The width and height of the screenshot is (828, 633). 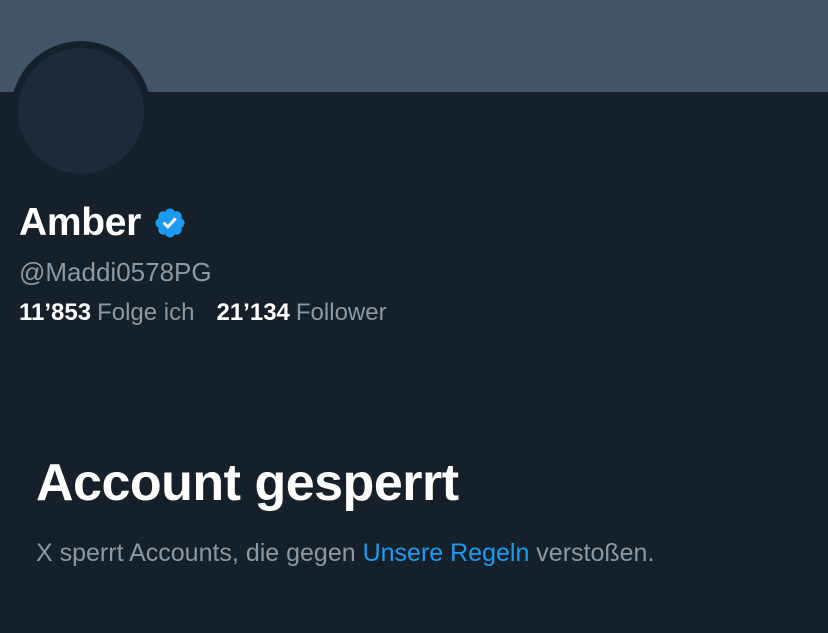 I want to click on followers-count: 21’134, so click(x=253, y=312).